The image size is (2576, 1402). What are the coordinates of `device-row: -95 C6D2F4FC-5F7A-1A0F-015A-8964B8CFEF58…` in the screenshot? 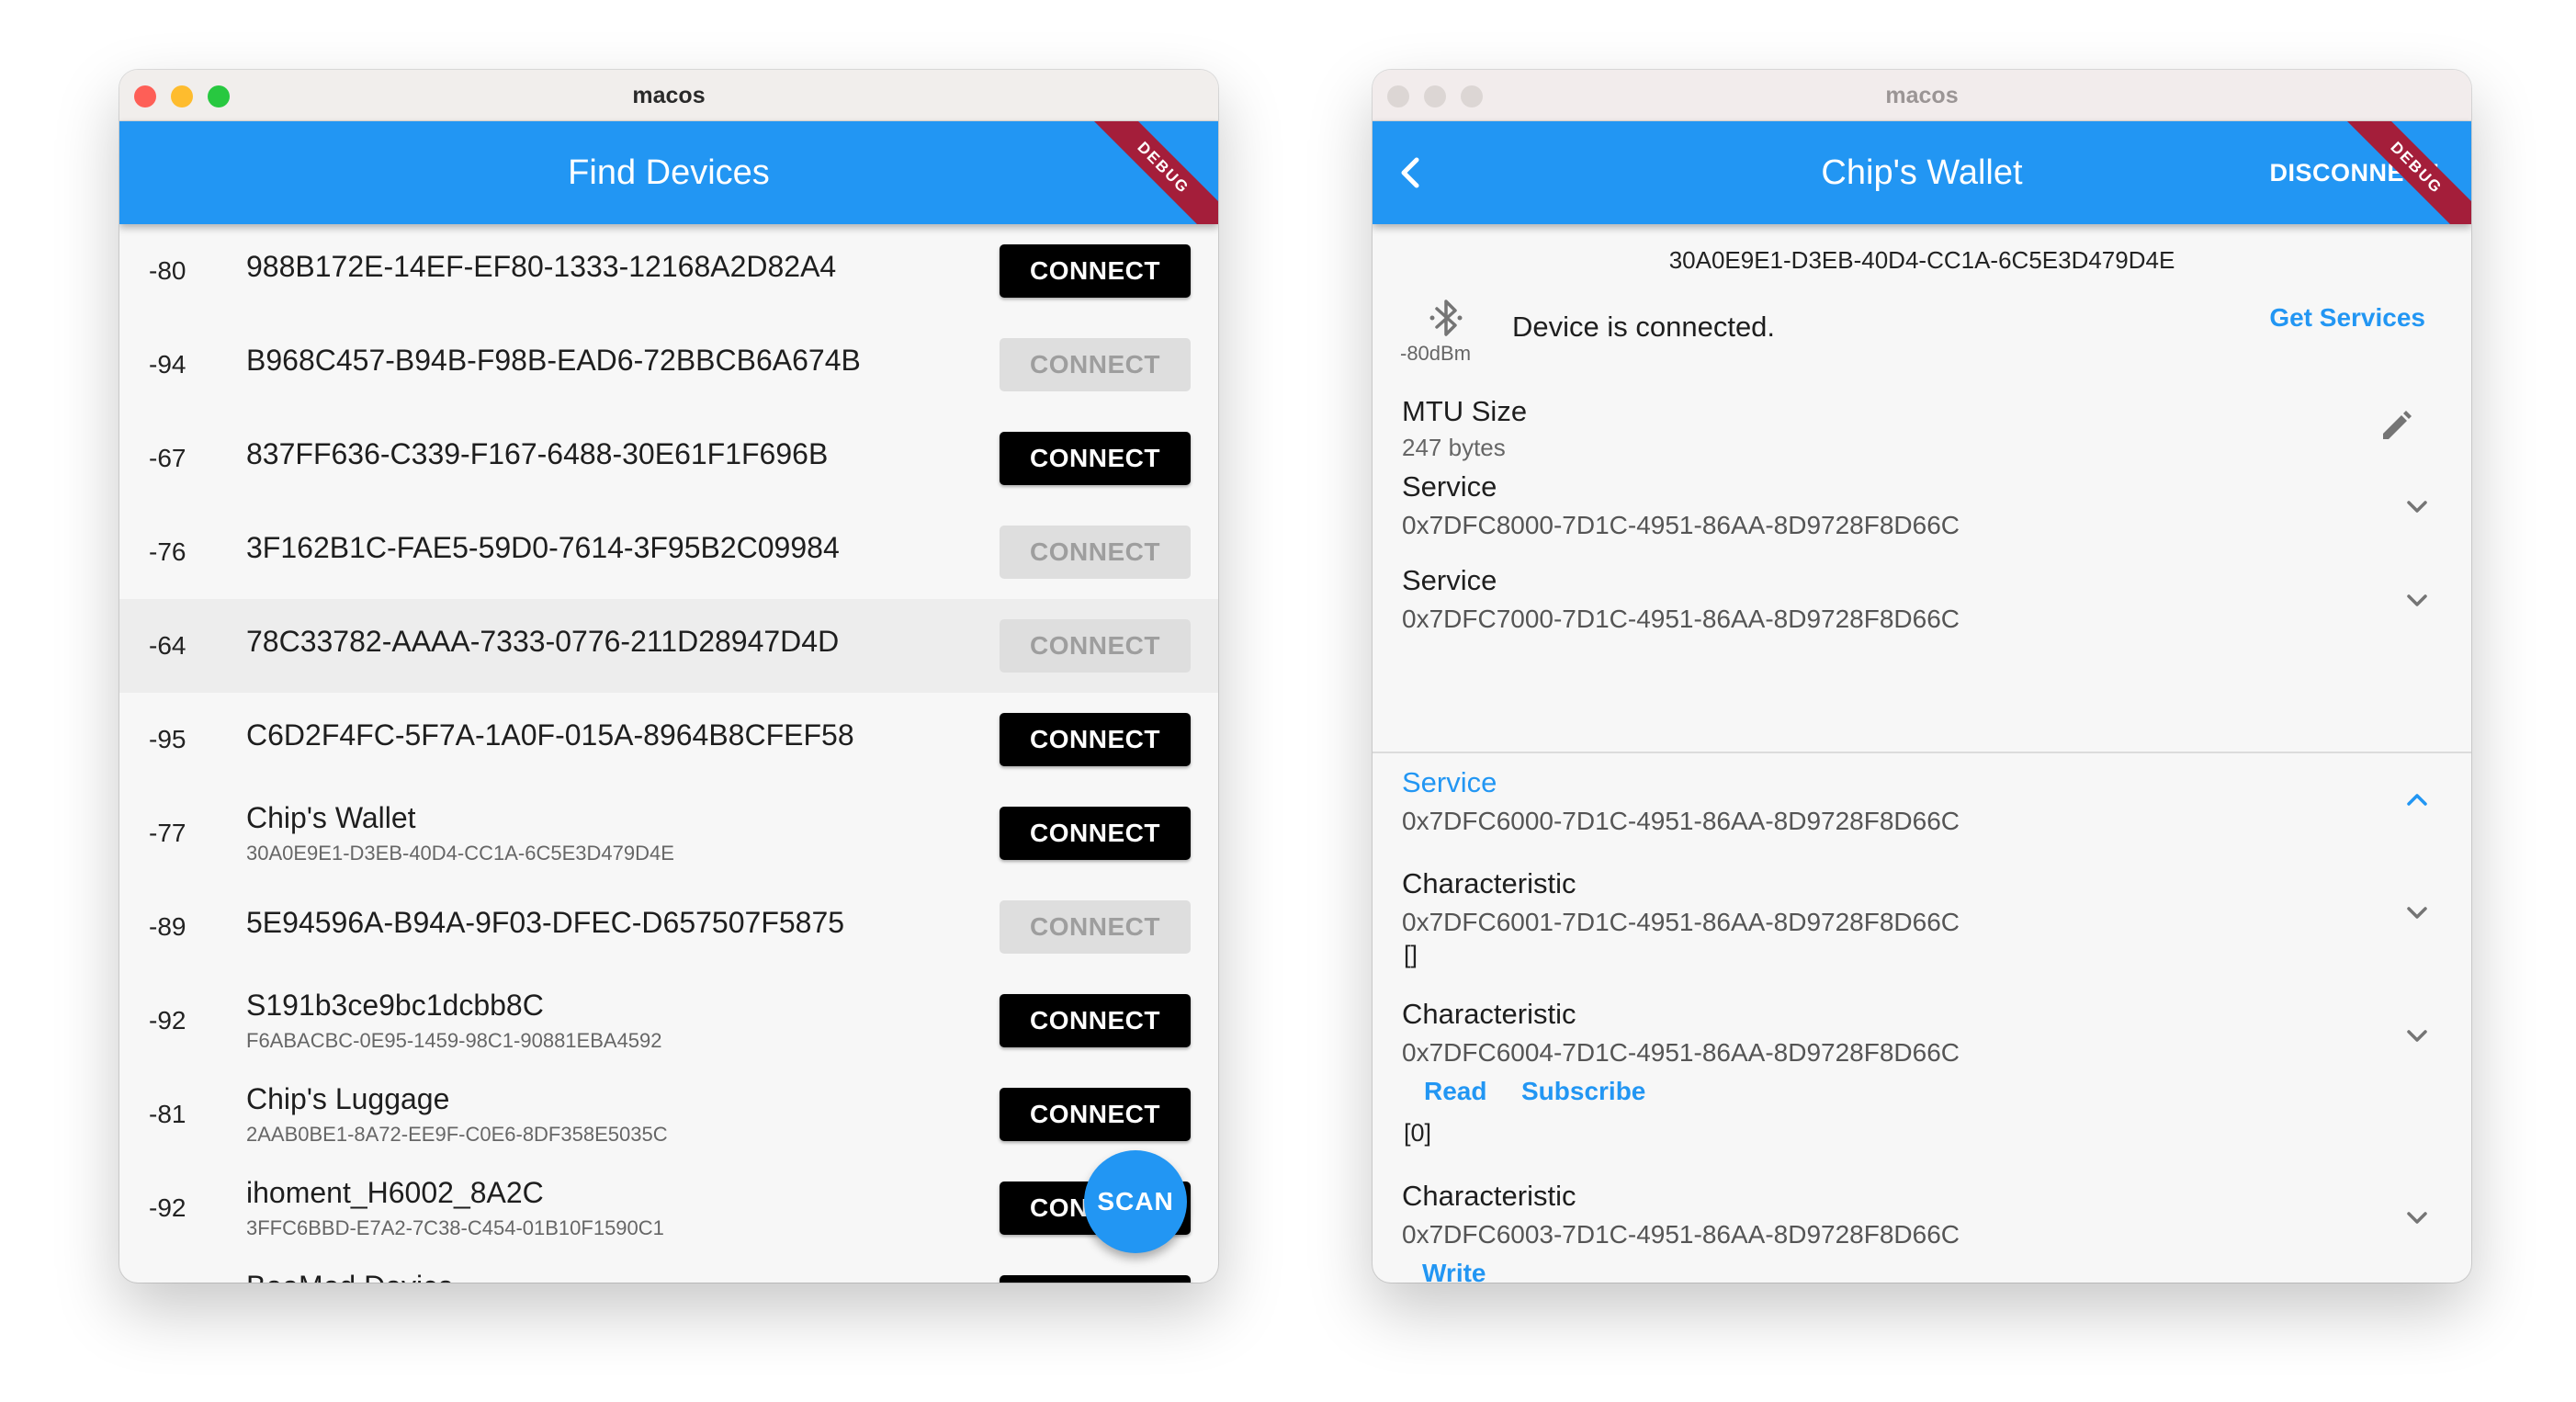 It's located at (668, 739).